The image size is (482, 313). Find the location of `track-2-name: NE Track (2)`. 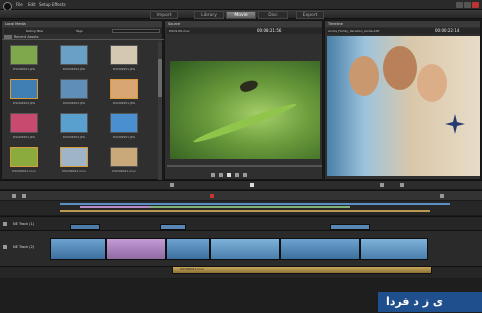

track-2-name: NE Track (2) is located at coordinates (24, 247).